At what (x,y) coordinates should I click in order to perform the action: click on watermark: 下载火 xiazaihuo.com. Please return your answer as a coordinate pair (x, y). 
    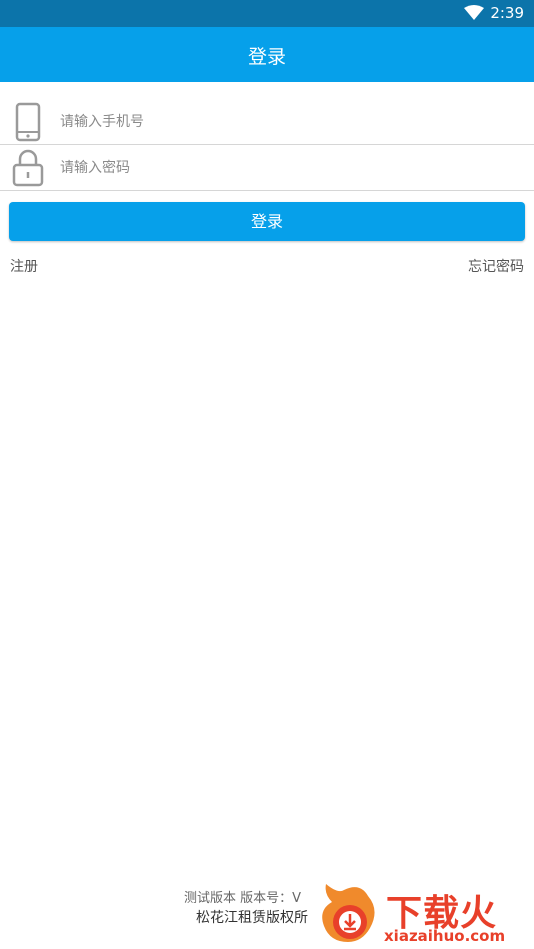
    Looking at the image, I should click on (426, 914).